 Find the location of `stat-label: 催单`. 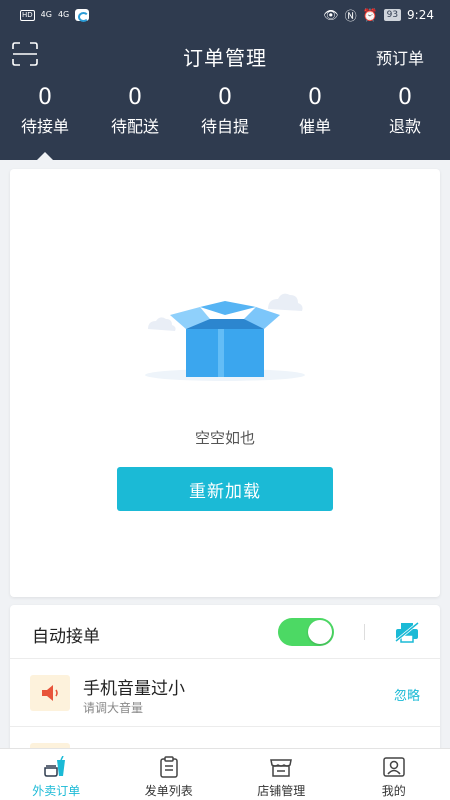

stat-label: 催单 is located at coordinates (314, 126).